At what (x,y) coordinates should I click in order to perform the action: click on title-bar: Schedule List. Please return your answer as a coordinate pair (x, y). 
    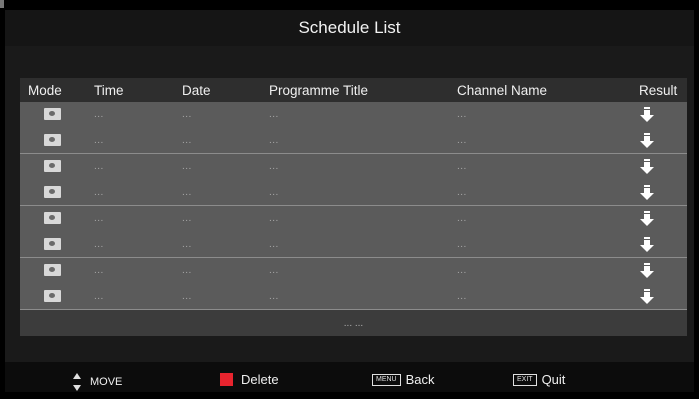
    Looking at the image, I should click on (349, 28).